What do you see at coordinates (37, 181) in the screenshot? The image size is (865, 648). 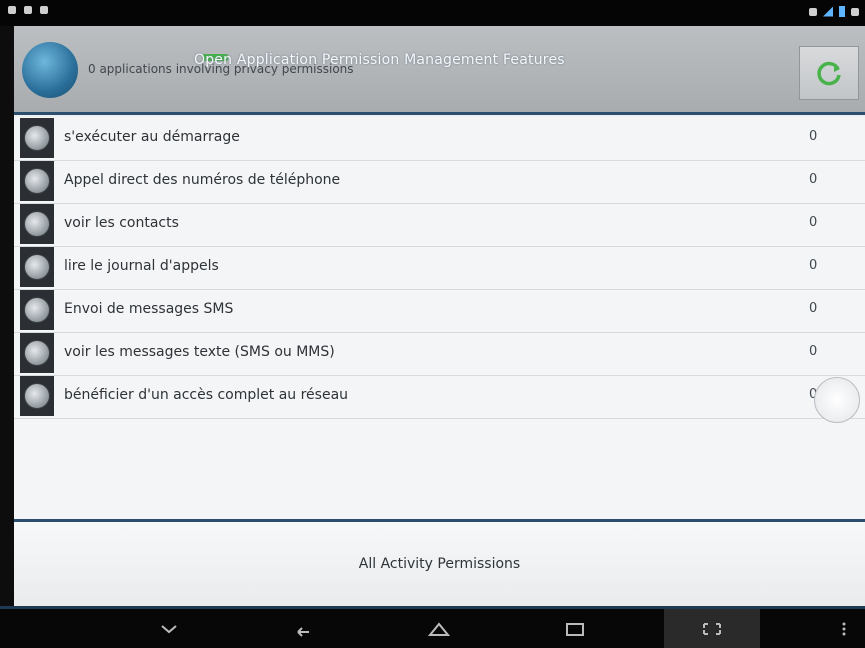 I see `phone-icon` at bounding box center [37, 181].